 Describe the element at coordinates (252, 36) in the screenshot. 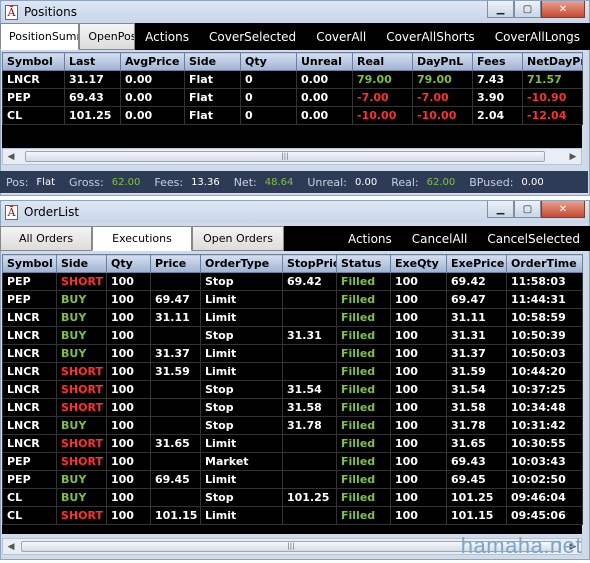

I see `cover-selected-button: CoverSelected` at that location.